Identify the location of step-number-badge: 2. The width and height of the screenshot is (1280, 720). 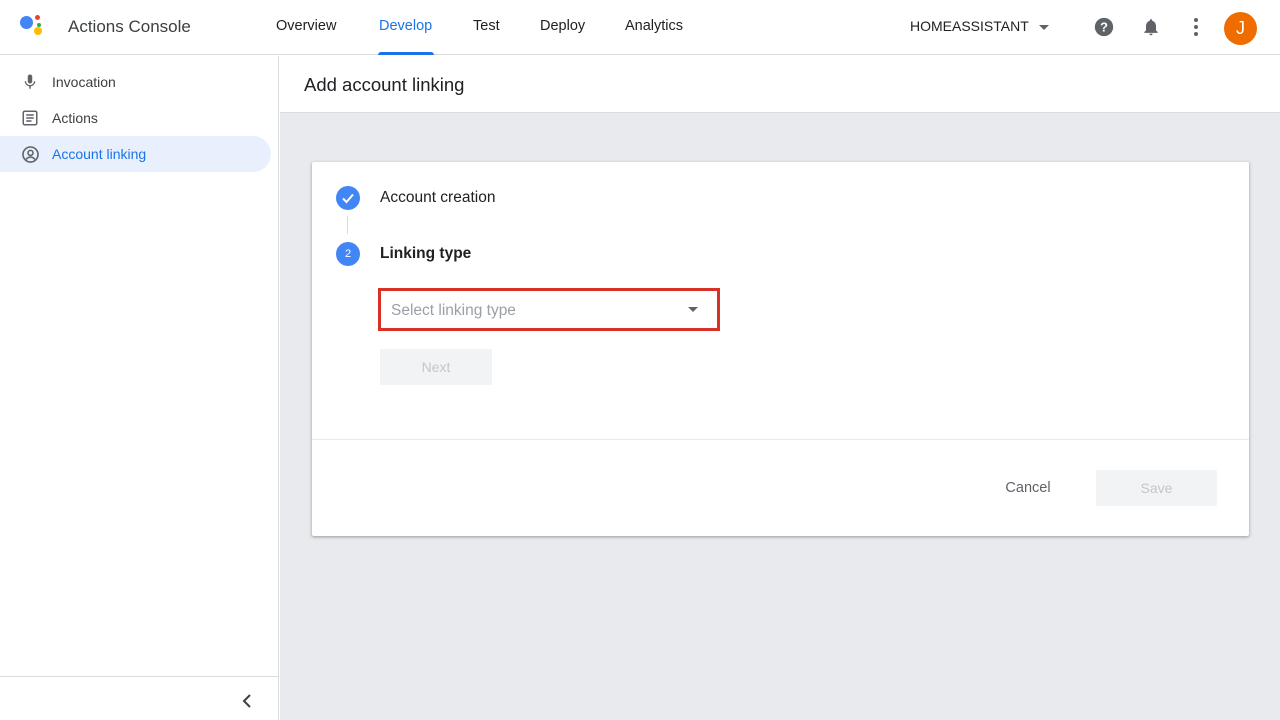
(348, 254).